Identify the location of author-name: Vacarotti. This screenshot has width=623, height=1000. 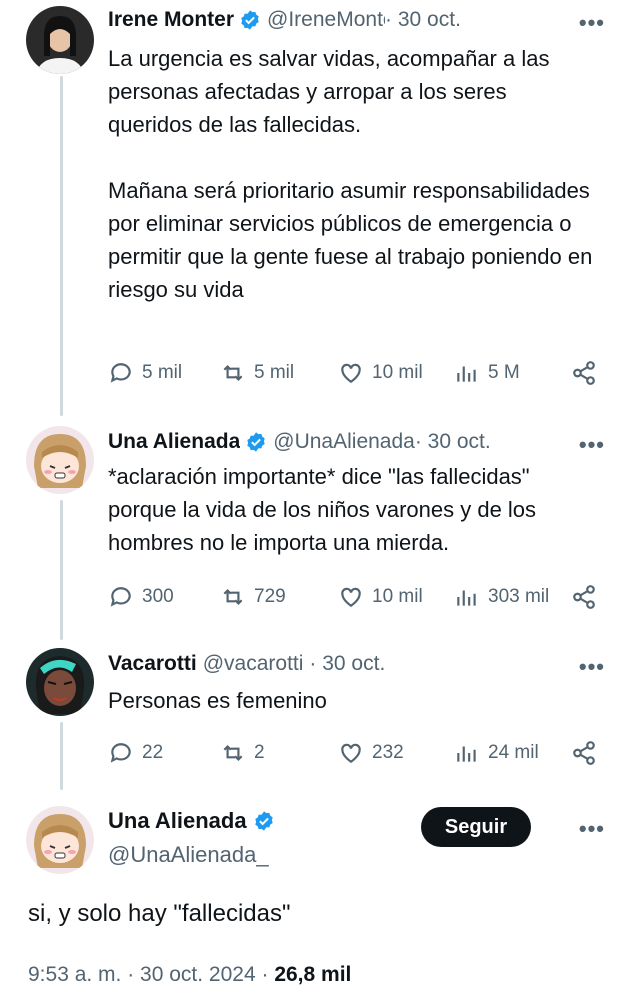
(152, 664).